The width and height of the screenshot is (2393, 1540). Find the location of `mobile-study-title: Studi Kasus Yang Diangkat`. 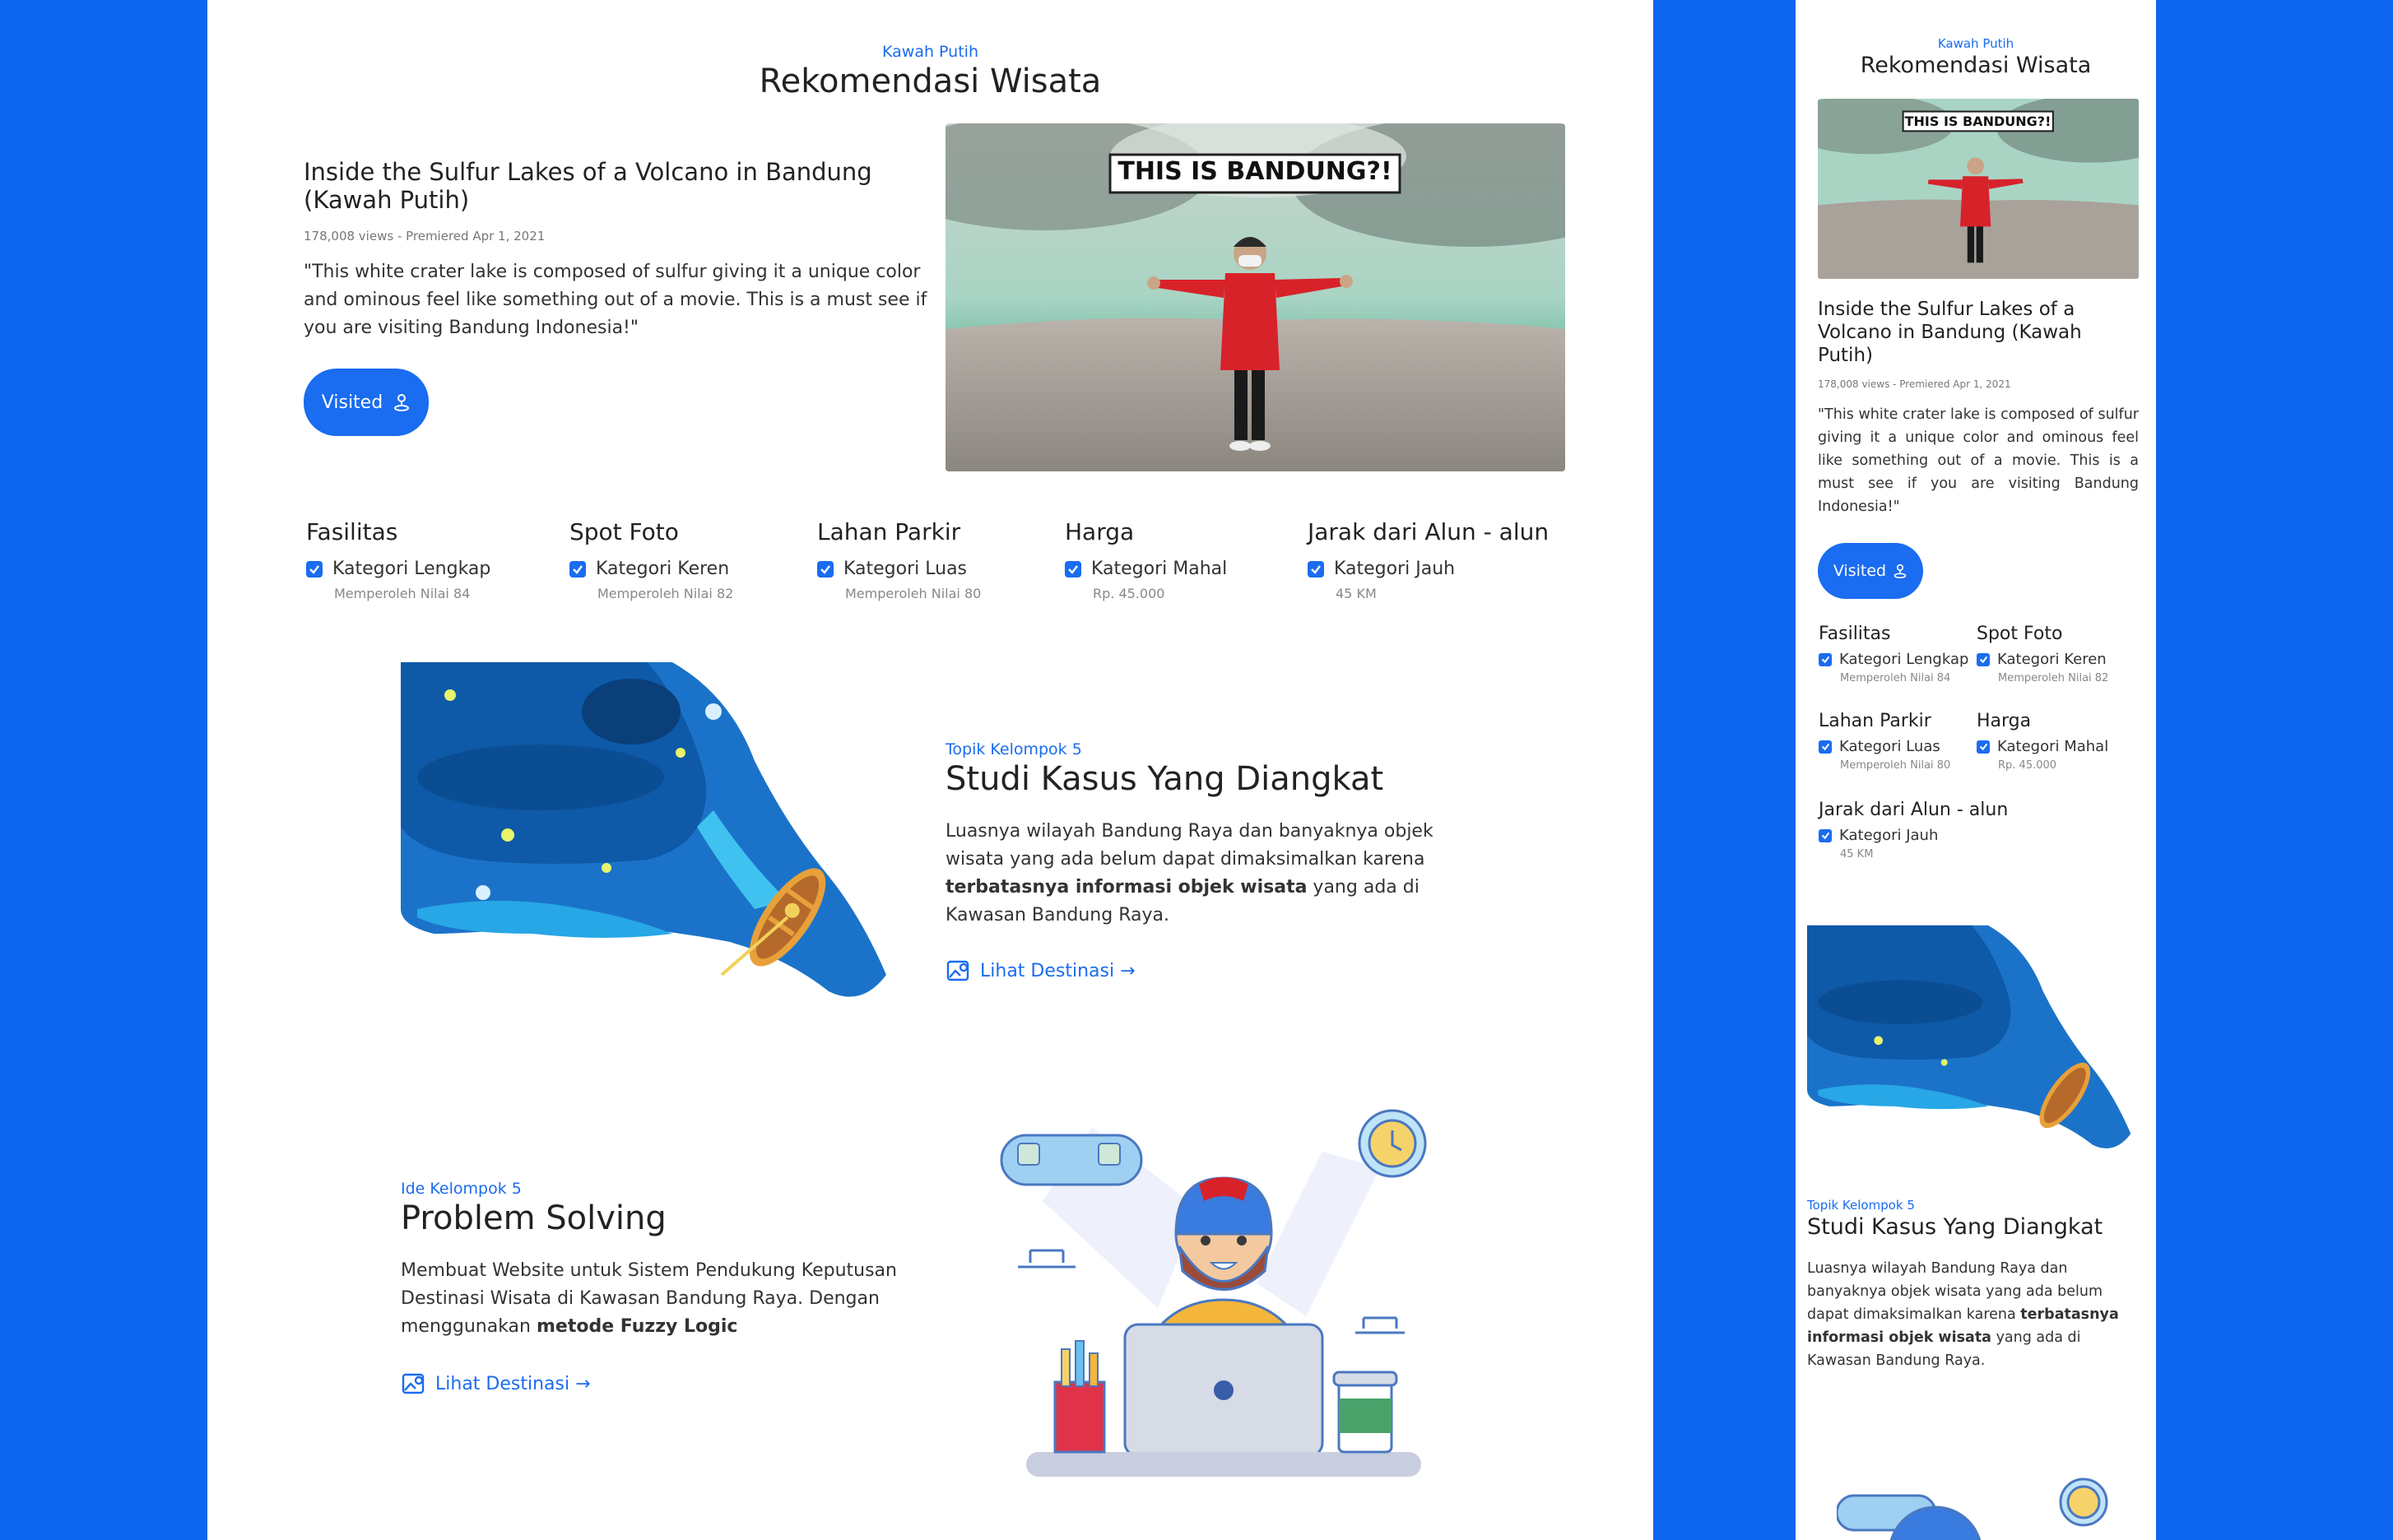

mobile-study-title: Studi Kasus Yang Diangkat is located at coordinates (1955, 1227).